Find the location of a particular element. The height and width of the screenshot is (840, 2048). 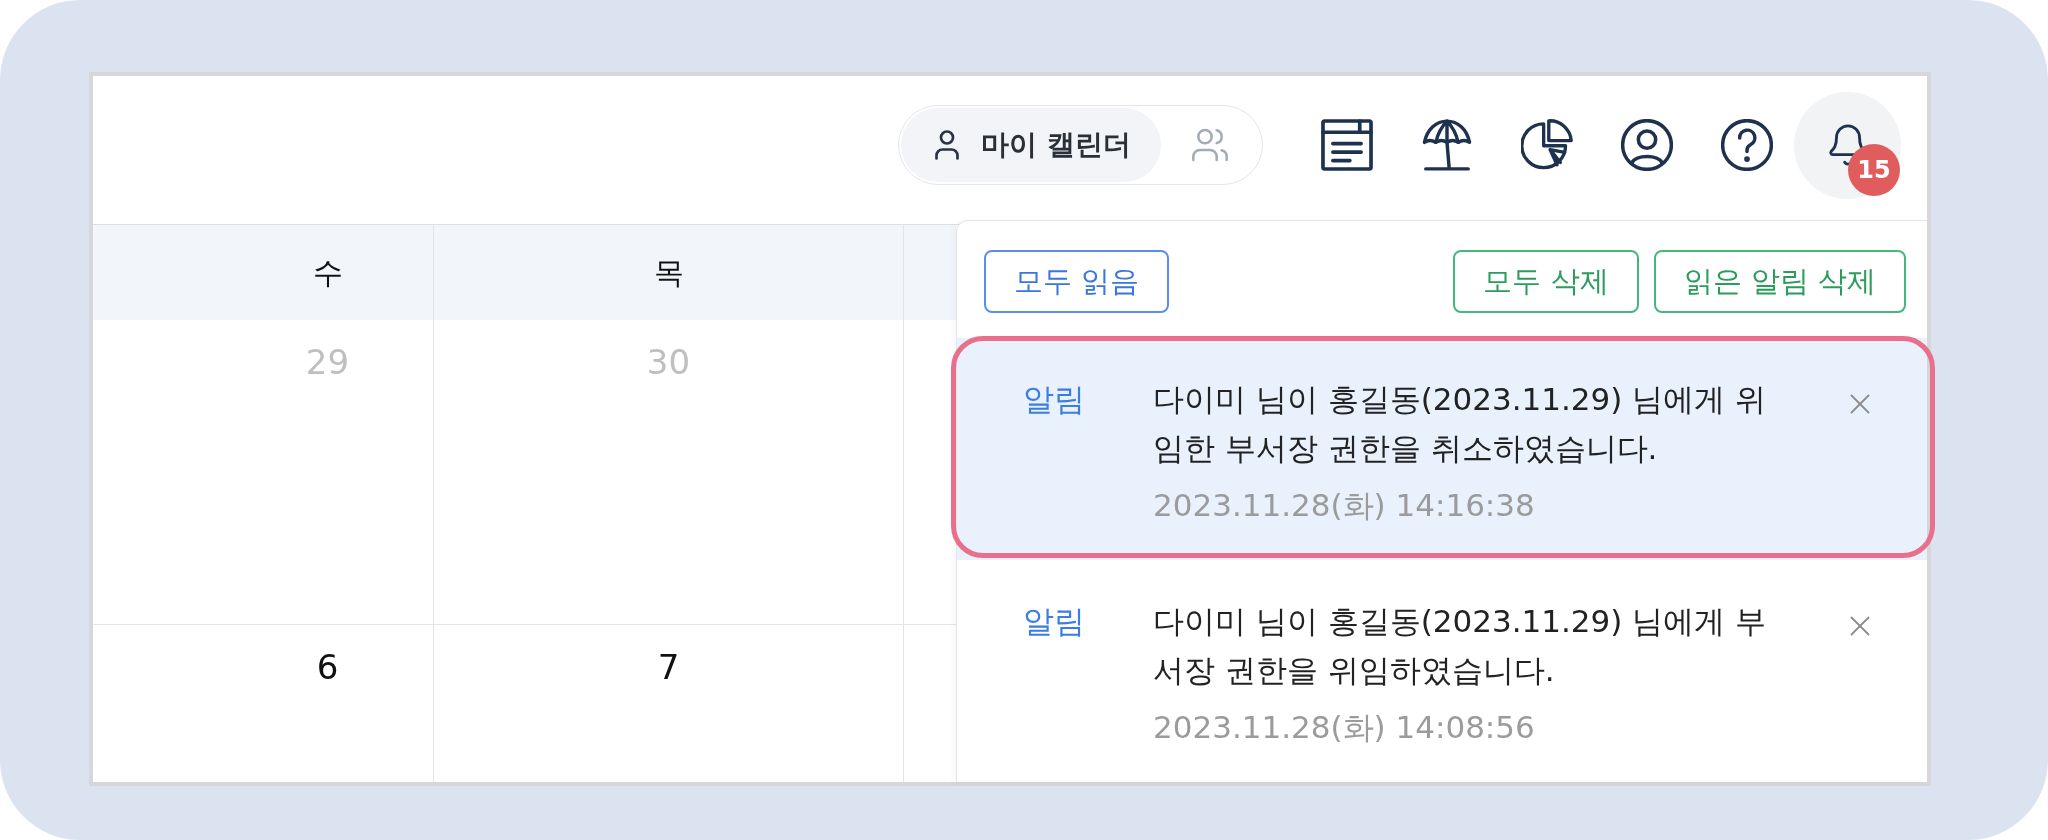

my-calendar-tab: 마이 캘린더 is located at coordinates (1031, 145).